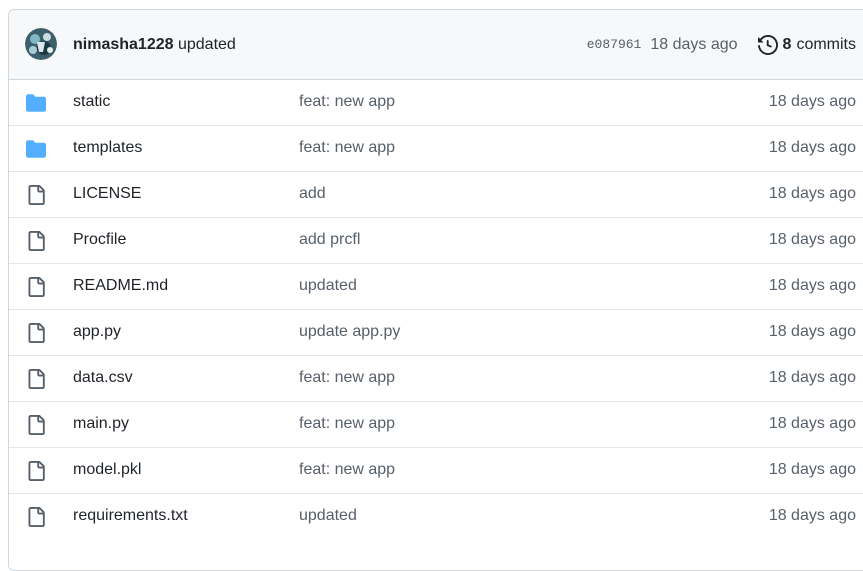 The image size is (863, 571). I want to click on file-commit-message-link: add prcfl, so click(329, 240).